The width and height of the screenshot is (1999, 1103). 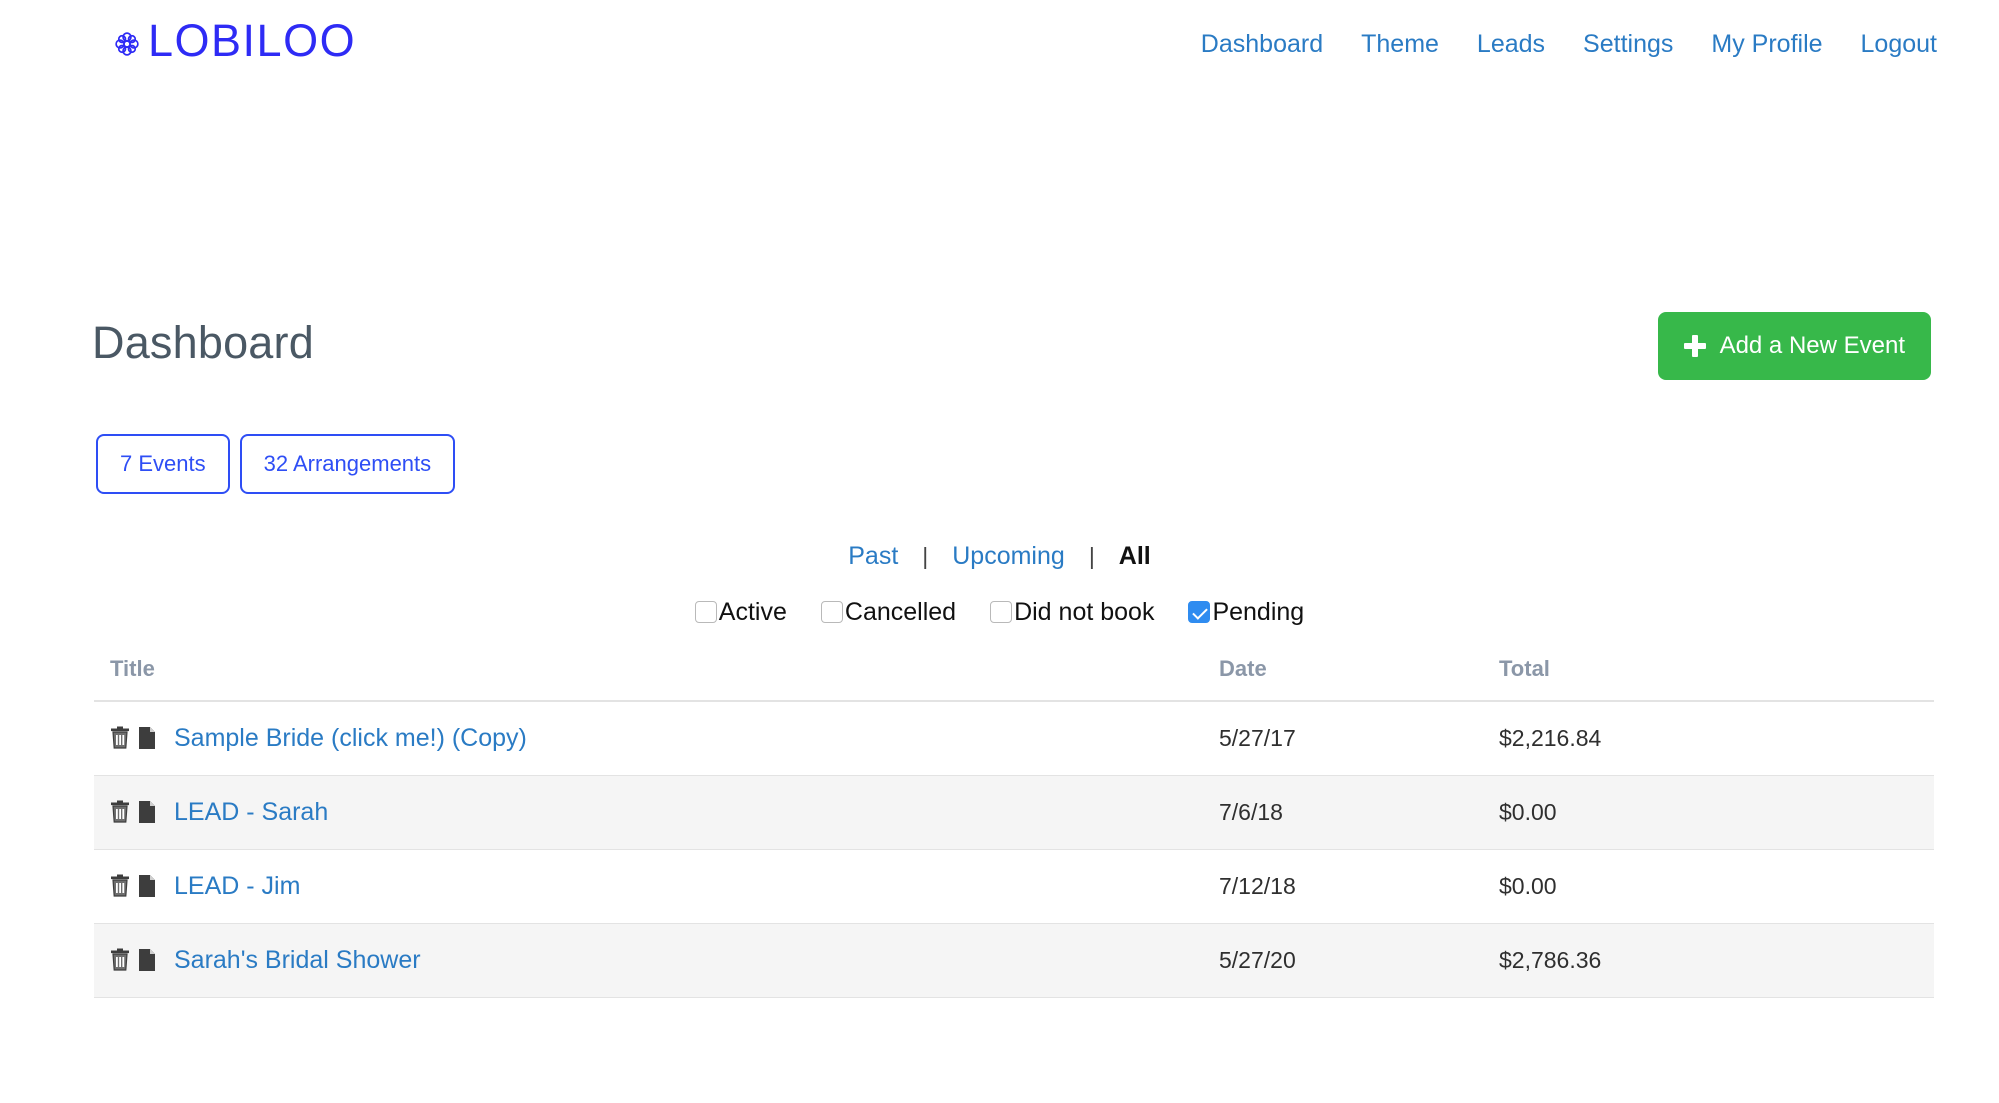 What do you see at coordinates (1008, 556) in the screenshot?
I see `filter-upcoming: Upcoming` at bounding box center [1008, 556].